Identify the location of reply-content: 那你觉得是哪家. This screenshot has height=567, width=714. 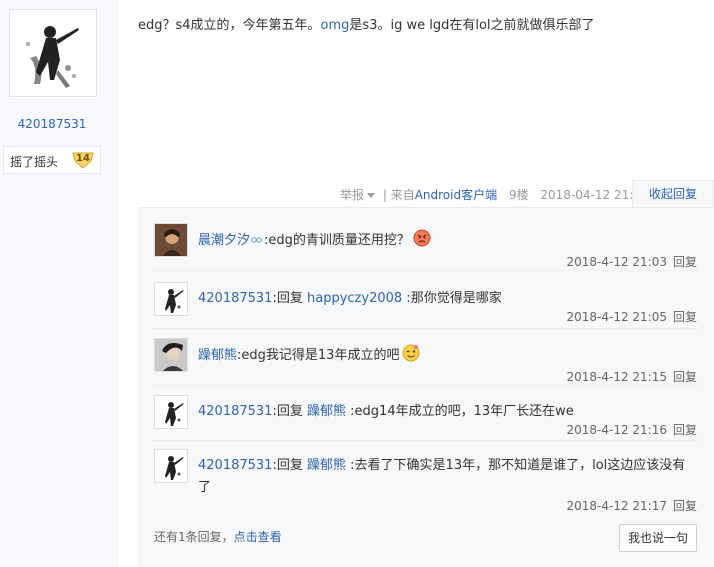
(456, 298).